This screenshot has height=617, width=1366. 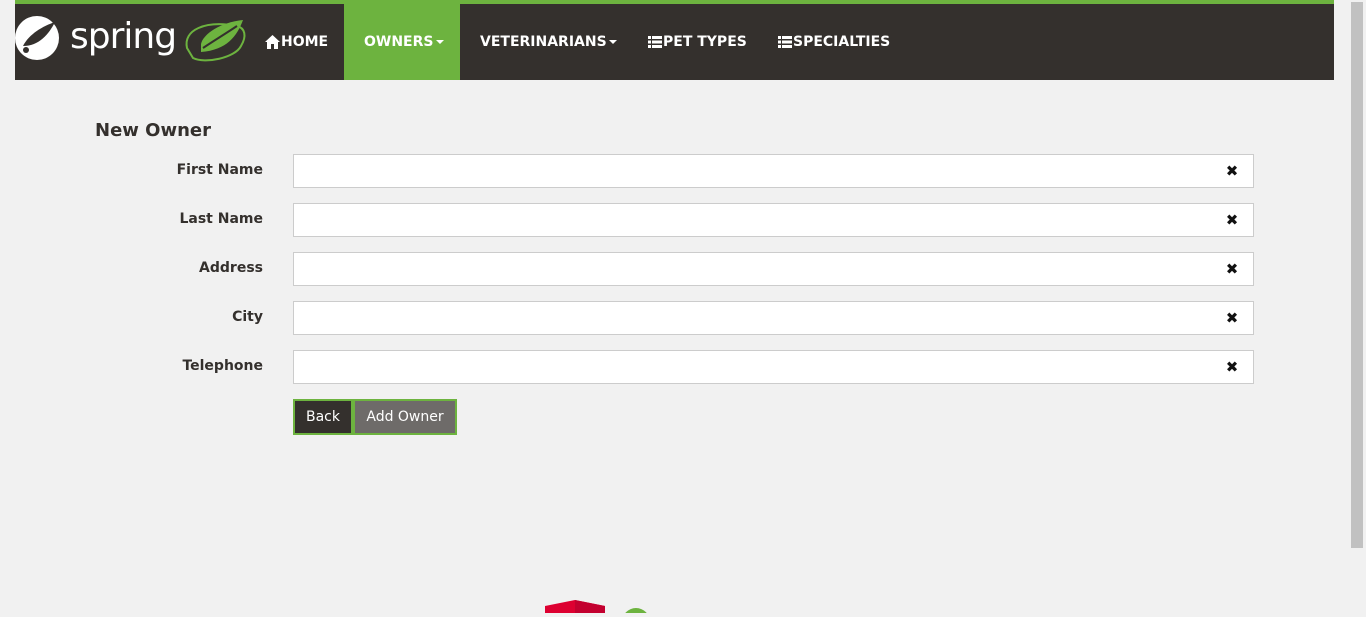 I want to click on address-label: Address, so click(x=231, y=268).